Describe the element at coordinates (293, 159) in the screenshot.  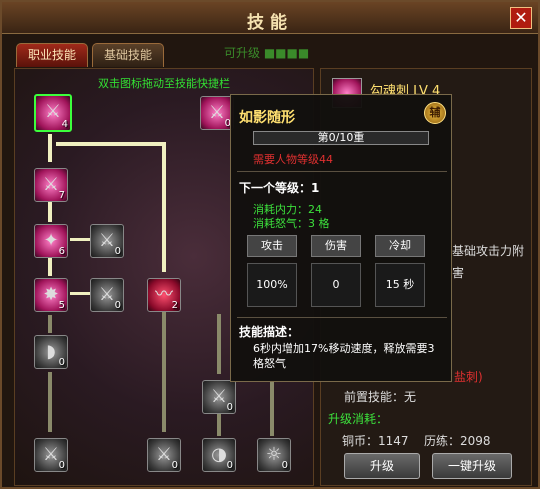
I see `tooltip-required-level: 需要人物等级44` at that location.